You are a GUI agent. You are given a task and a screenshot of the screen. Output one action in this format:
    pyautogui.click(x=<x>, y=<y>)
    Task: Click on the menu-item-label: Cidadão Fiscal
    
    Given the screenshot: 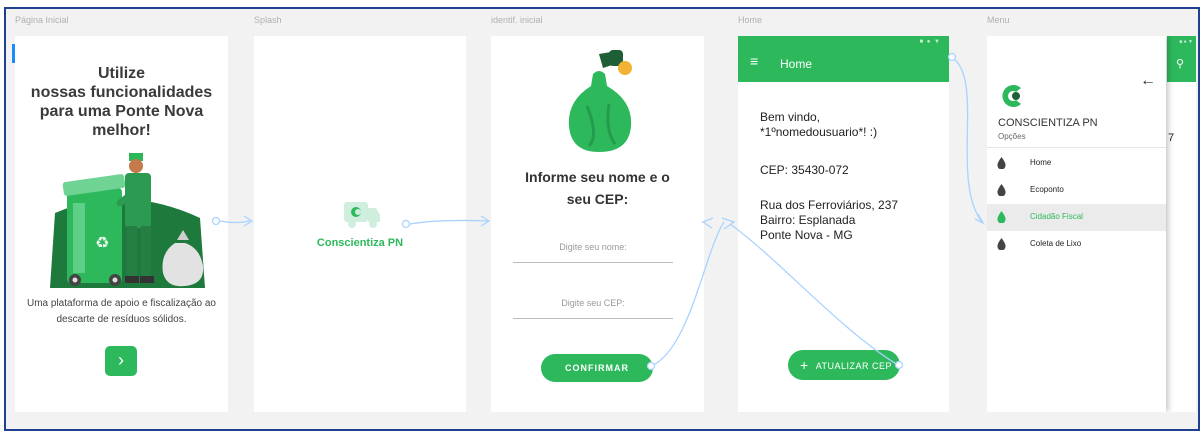 What is the action you would take?
    pyautogui.click(x=1056, y=216)
    